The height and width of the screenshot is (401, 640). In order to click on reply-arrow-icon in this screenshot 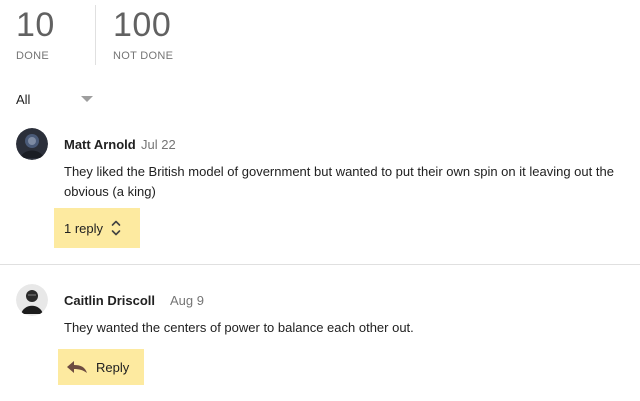, I will do `click(77, 369)`.